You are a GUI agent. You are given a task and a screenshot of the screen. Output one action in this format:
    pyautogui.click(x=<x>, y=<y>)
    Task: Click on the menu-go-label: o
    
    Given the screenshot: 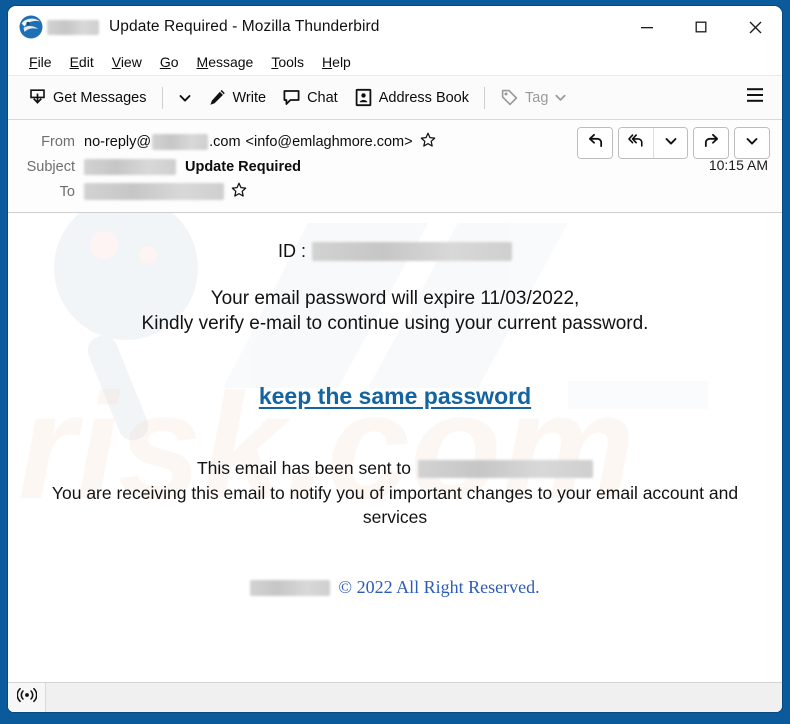 What is the action you would take?
    pyautogui.click(x=174, y=61)
    